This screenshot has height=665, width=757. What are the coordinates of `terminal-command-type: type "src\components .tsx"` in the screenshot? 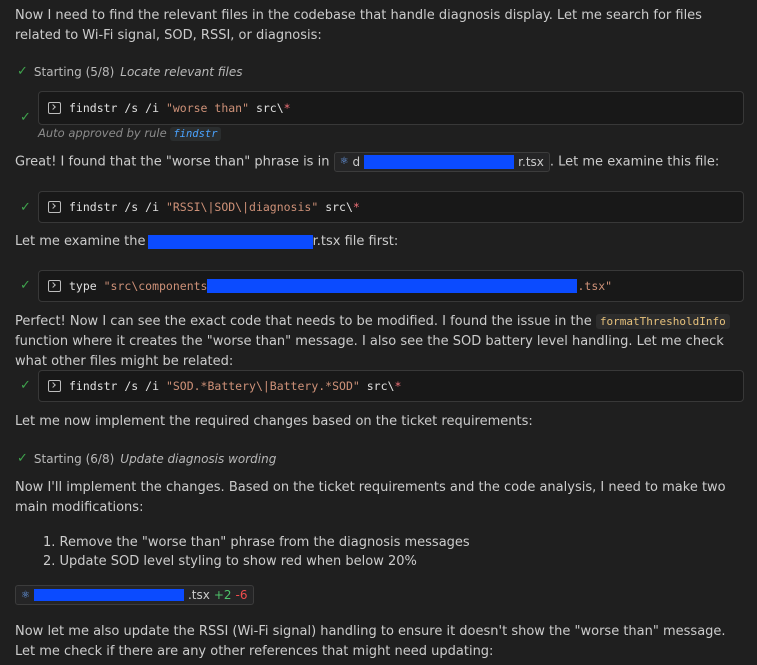 It's located at (391, 286).